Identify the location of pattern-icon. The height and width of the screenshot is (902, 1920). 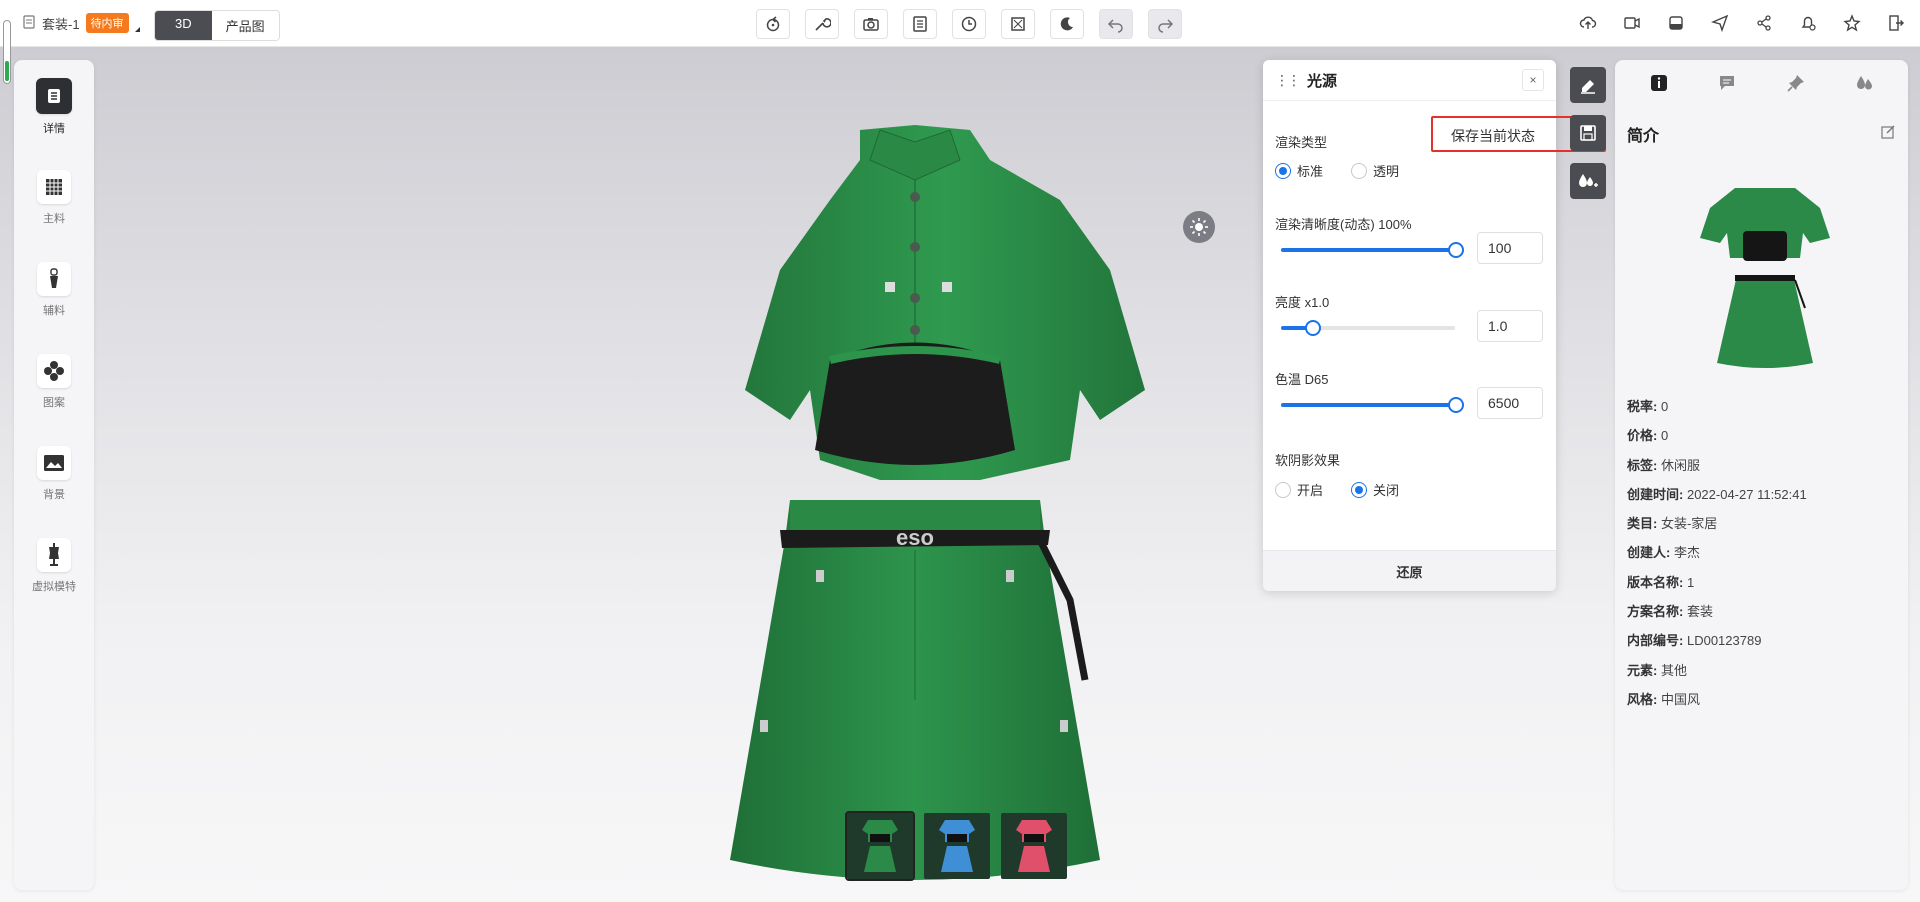
(54, 371).